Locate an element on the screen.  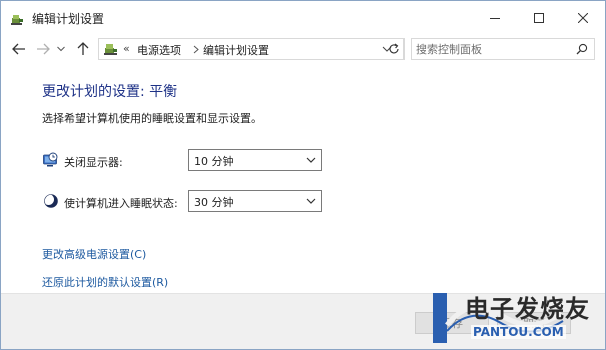
change-advanced-settings-link: 更改高级电源设置(C) is located at coordinates (94, 254).